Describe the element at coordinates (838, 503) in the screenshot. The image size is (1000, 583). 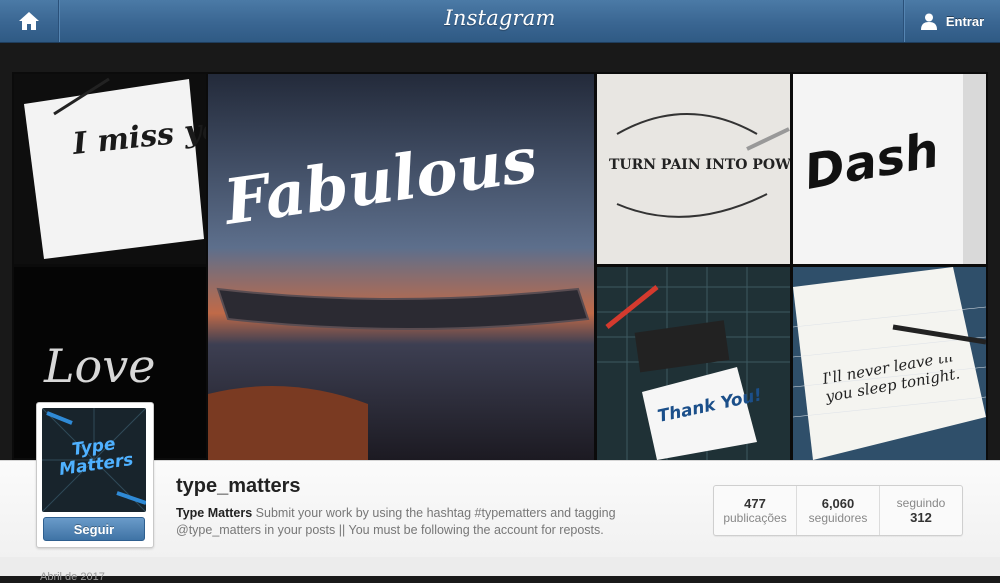
I see `stat-value: 6,060` at that location.